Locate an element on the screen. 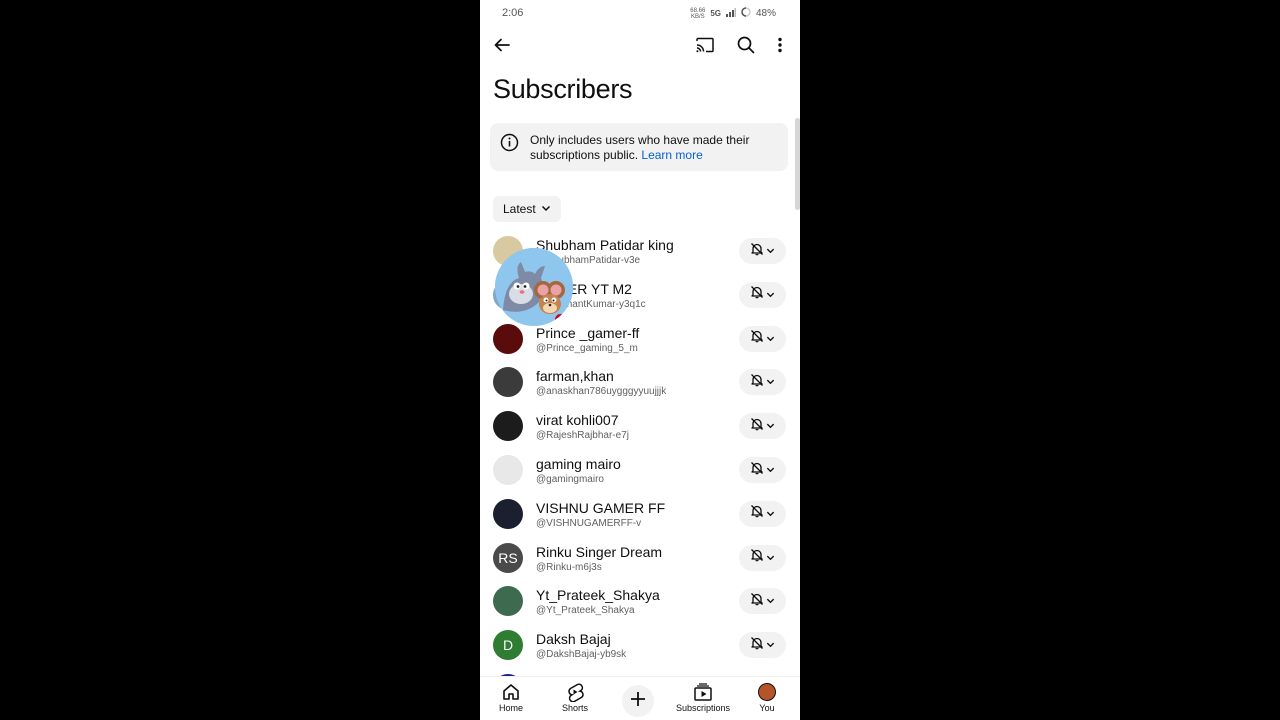  status-time: 2:06 is located at coordinates (513, 13).